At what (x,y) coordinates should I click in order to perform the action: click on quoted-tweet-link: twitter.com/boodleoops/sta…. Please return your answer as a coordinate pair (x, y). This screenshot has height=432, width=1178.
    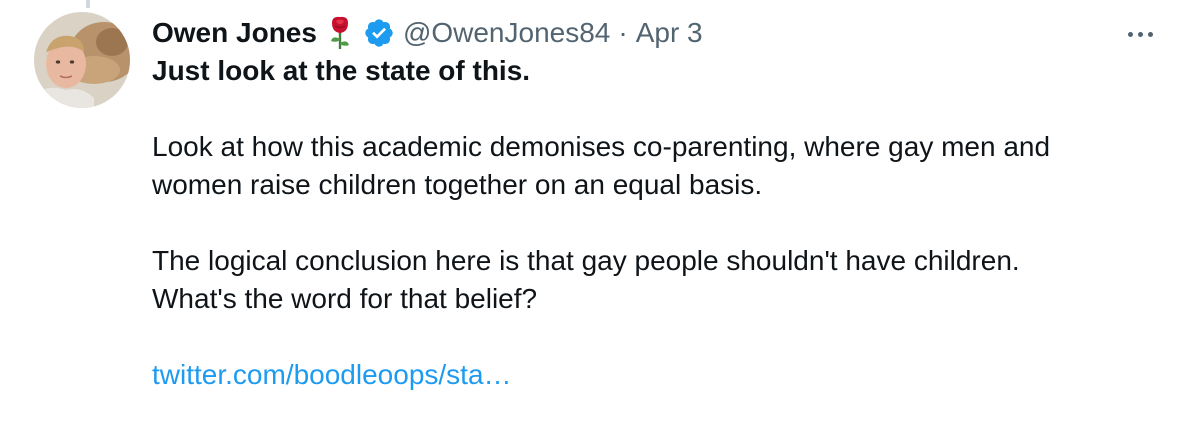
    Looking at the image, I should click on (332, 374).